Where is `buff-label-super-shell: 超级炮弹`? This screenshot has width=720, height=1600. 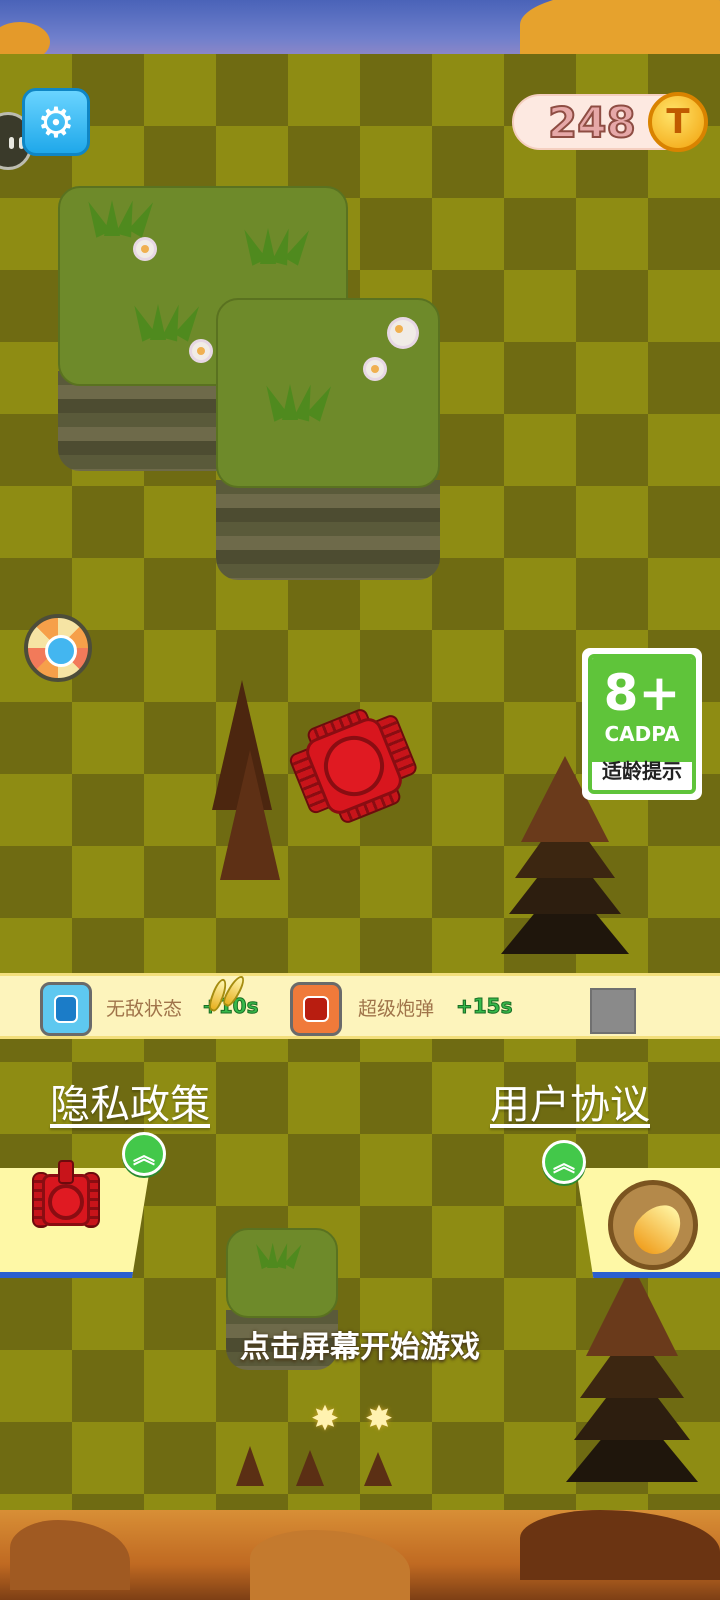
buff-label-super-shell: 超级炮弹 is located at coordinates (396, 1009).